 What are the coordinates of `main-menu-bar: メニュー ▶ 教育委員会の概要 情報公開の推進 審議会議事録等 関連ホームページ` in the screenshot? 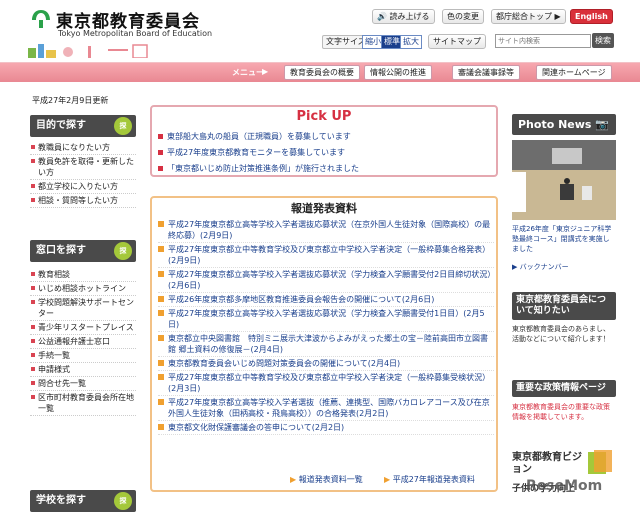 It's located at (320, 72).